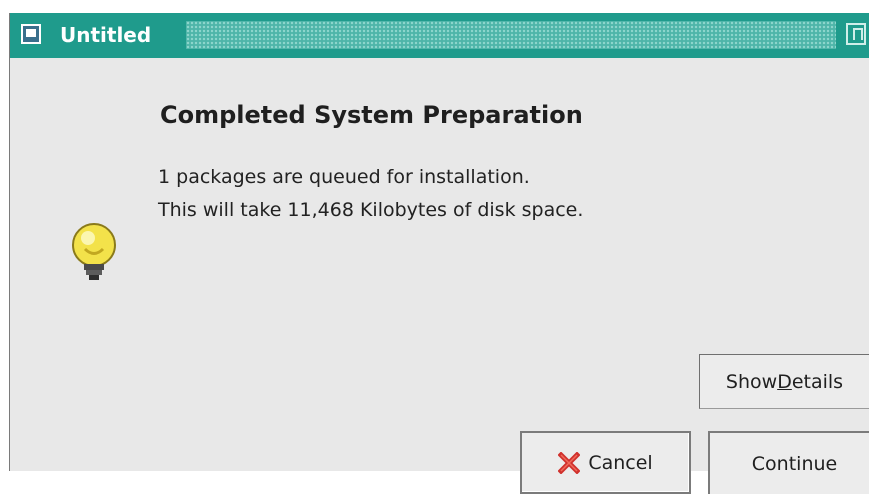  I want to click on continue-button: Continue, so click(788, 462).